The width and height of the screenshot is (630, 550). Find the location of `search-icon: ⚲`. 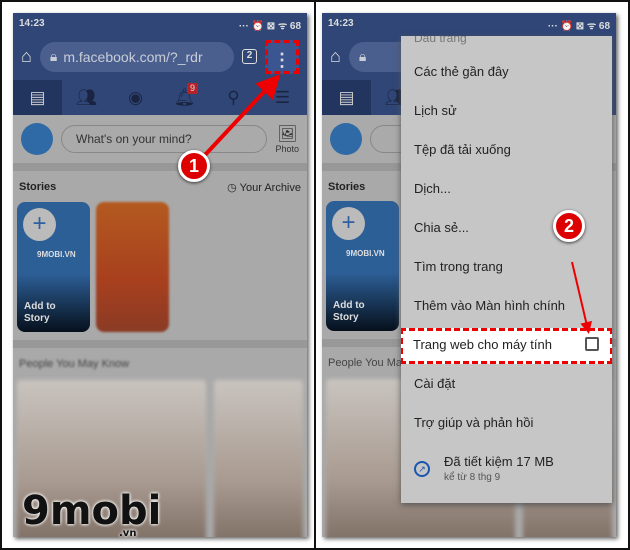

search-icon: ⚲ is located at coordinates (233, 97).